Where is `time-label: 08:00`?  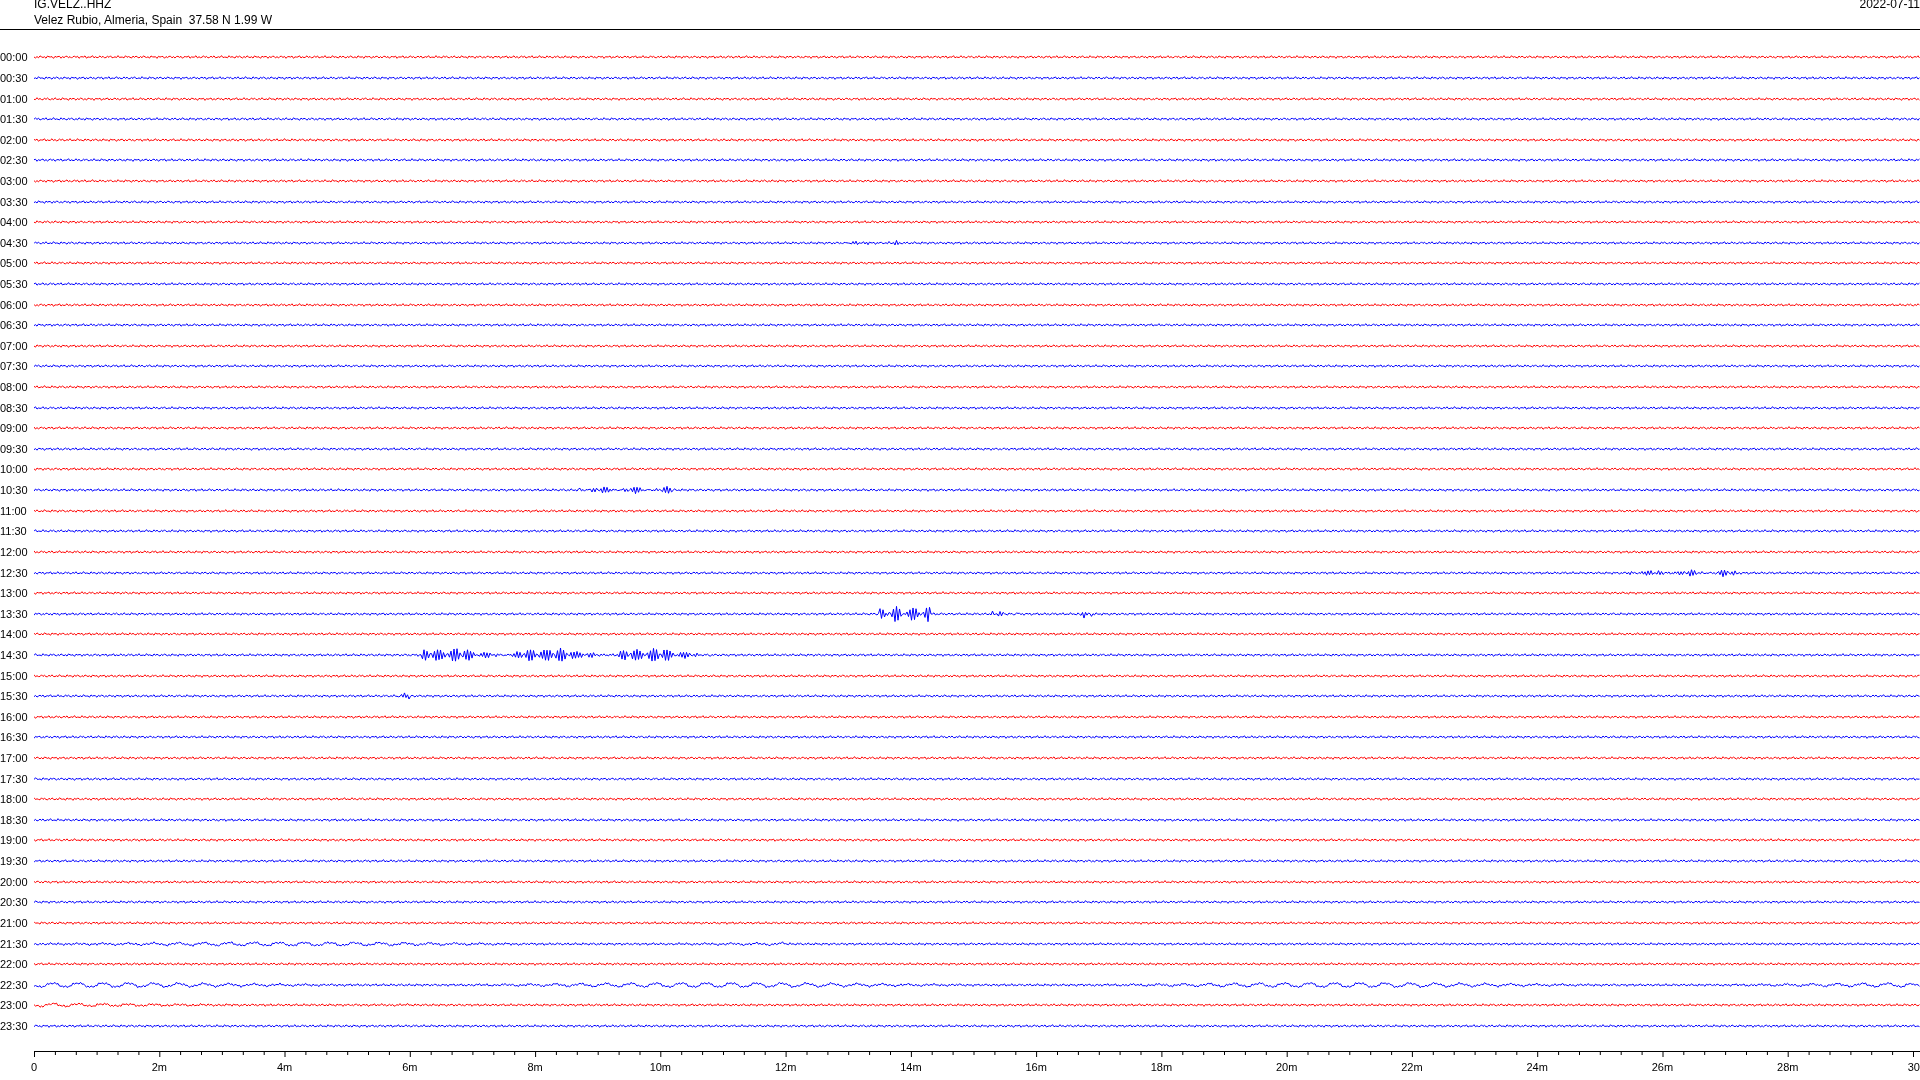 time-label: 08:00 is located at coordinates (14, 387).